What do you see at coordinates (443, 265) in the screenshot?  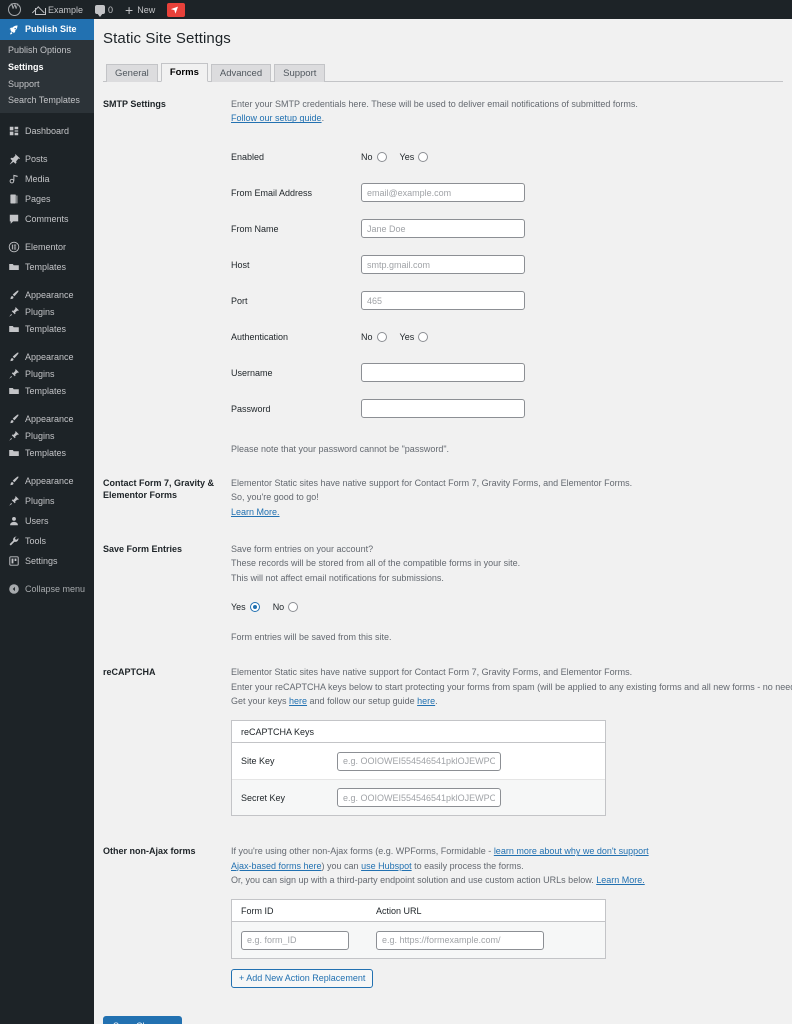 I see `host-input` at bounding box center [443, 265].